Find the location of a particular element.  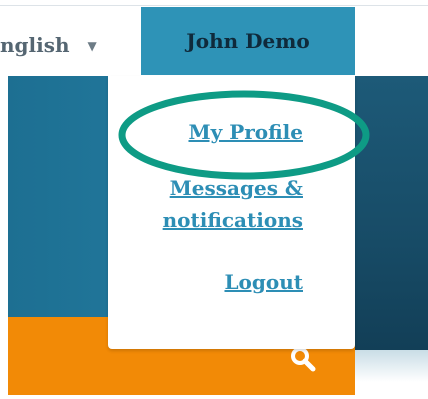

search-icon is located at coordinates (303, 359).